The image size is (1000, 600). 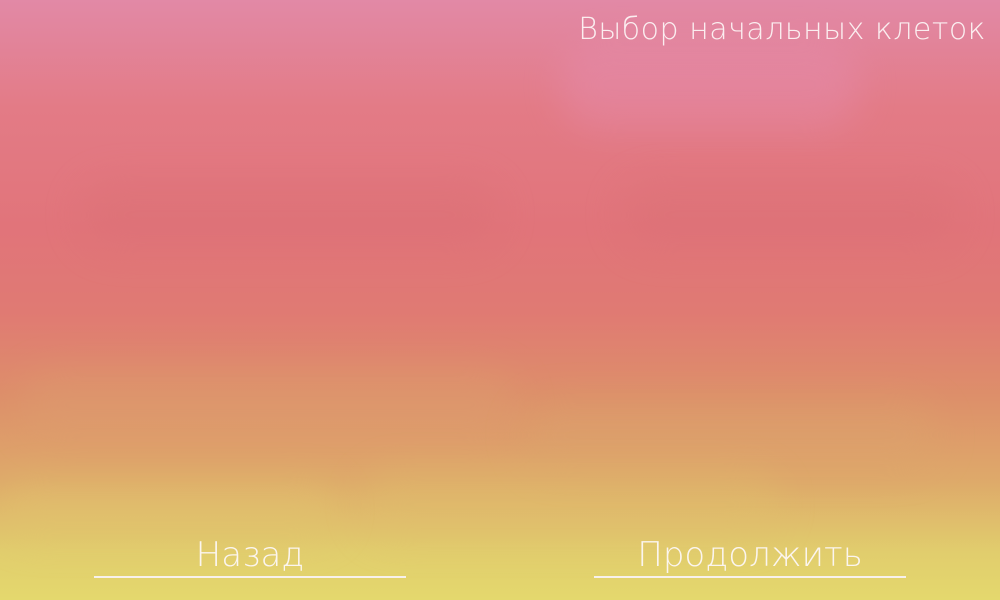 What do you see at coordinates (782, 29) in the screenshot?
I see `screen-title: Выбор начальных клеток` at bounding box center [782, 29].